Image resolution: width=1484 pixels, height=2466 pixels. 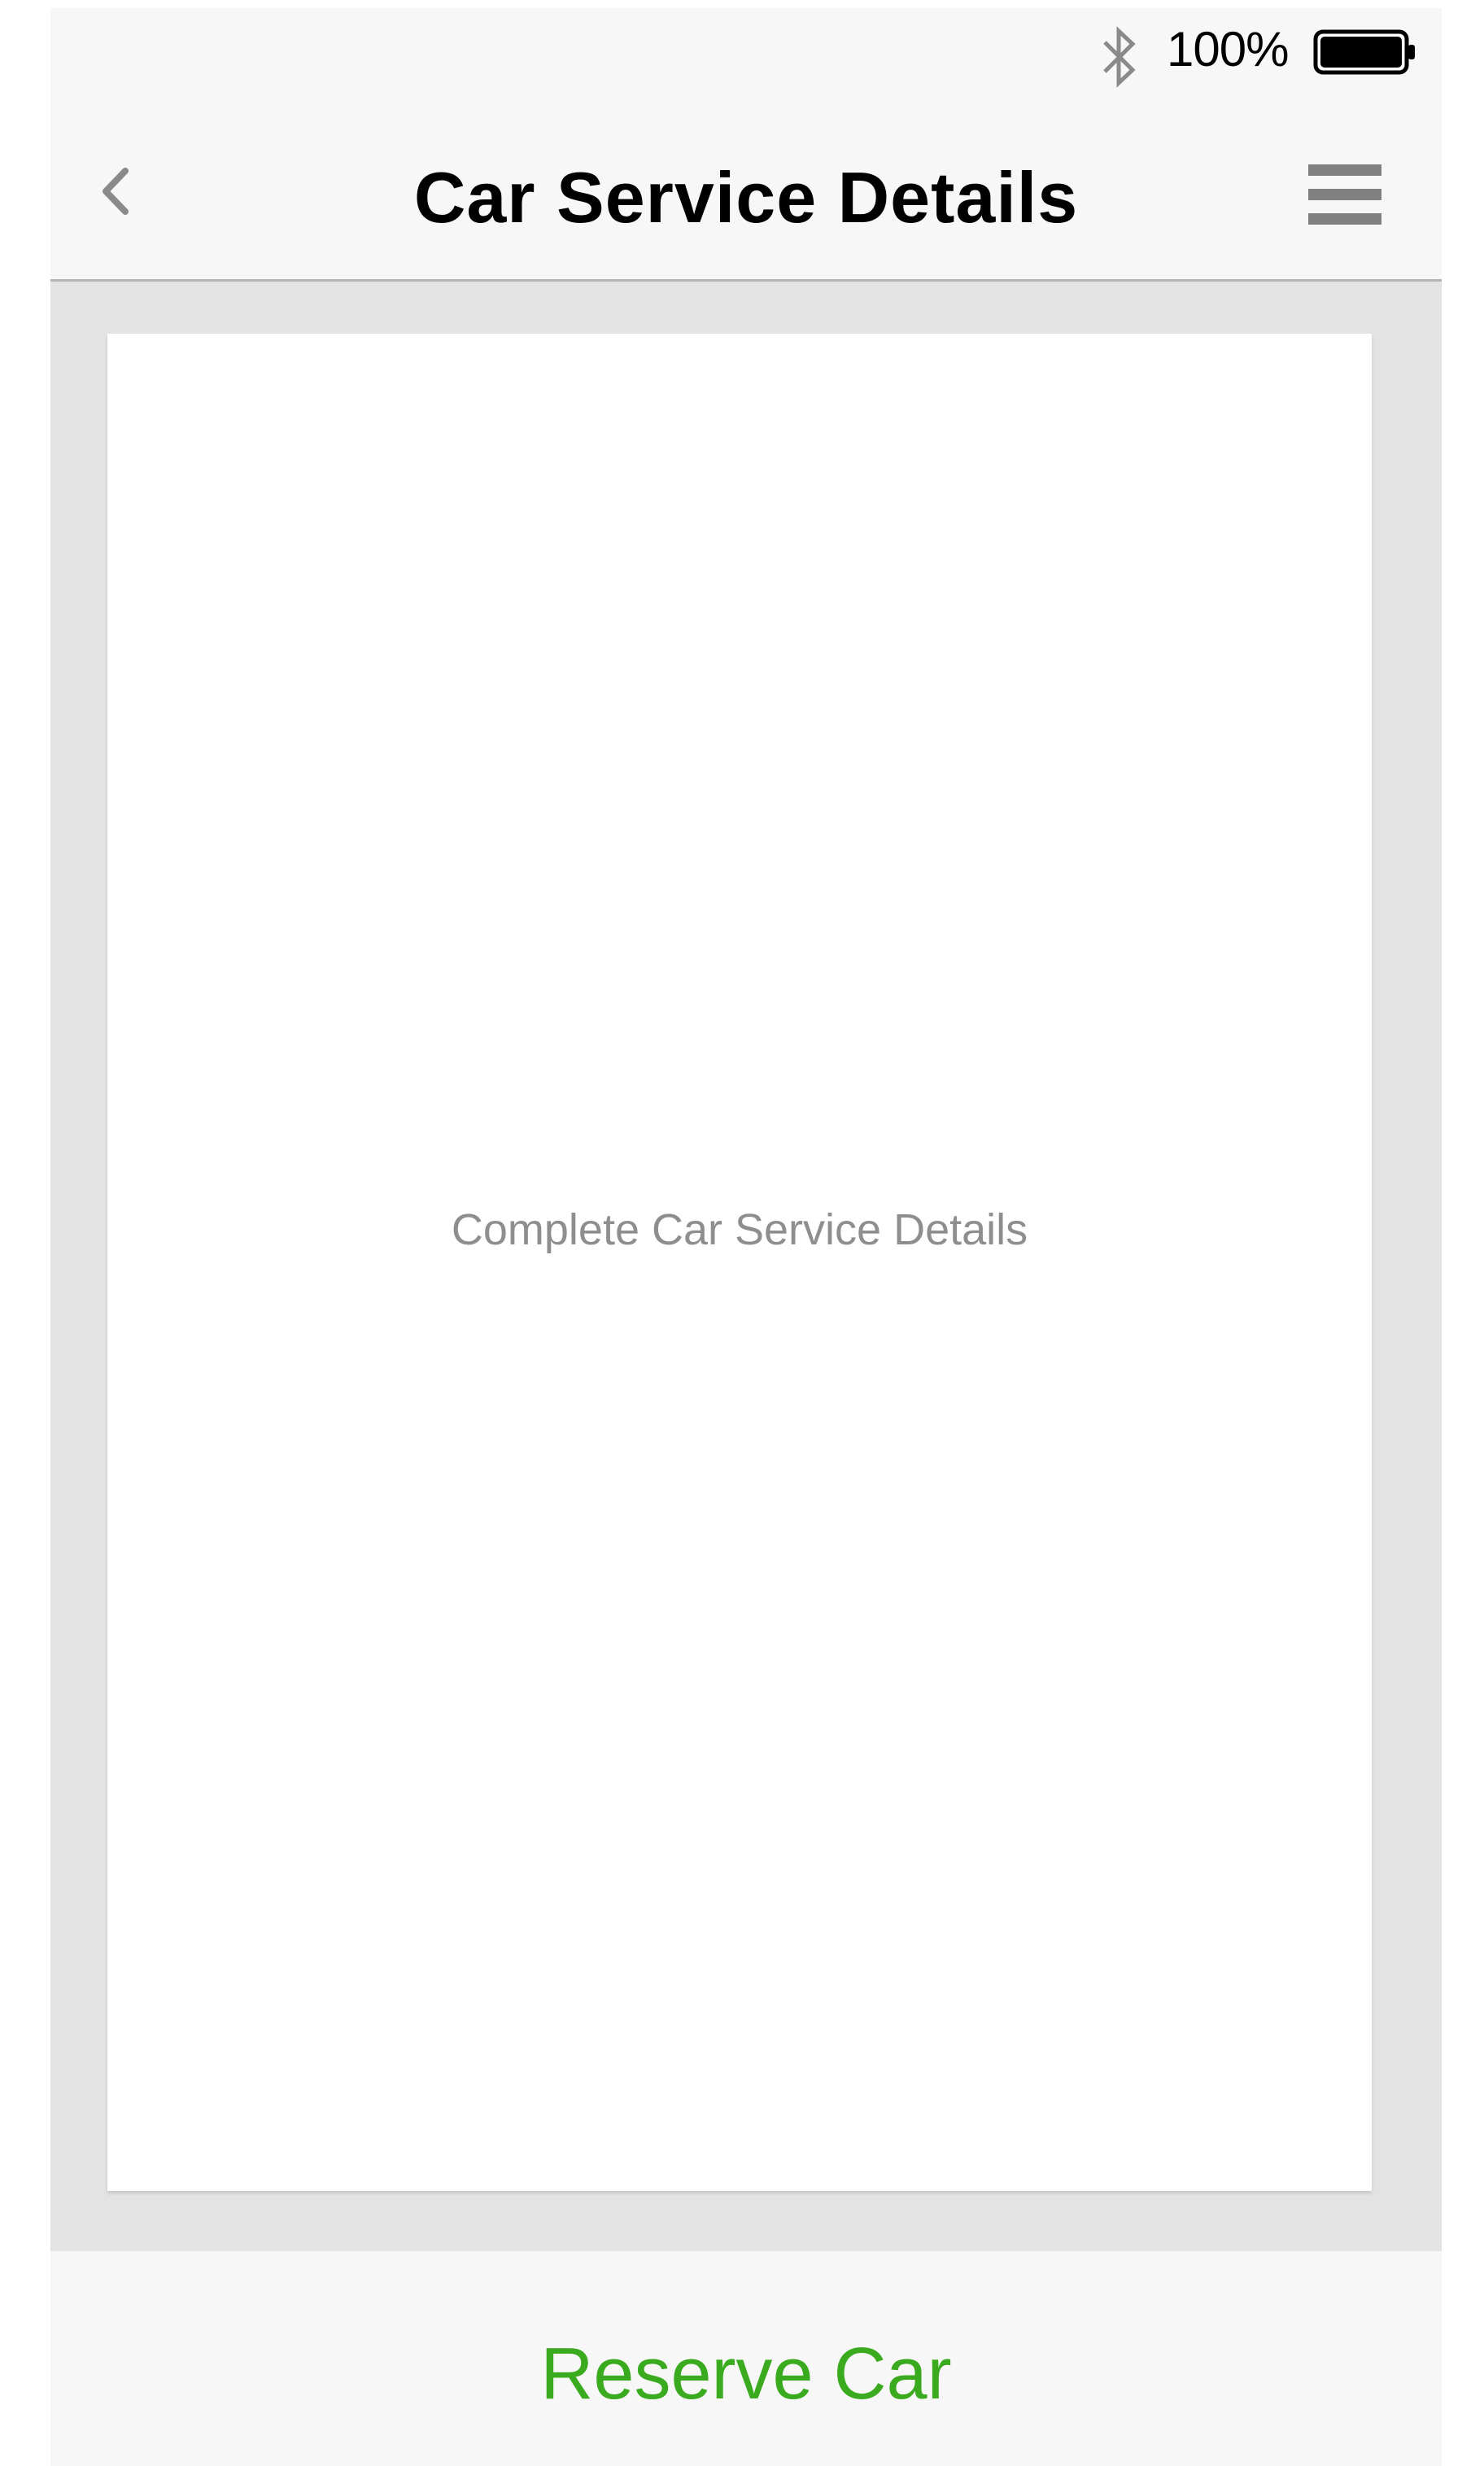 What do you see at coordinates (1120, 57) in the screenshot?
I see `bluetooth-icon` at bounding box center [1120, 57].